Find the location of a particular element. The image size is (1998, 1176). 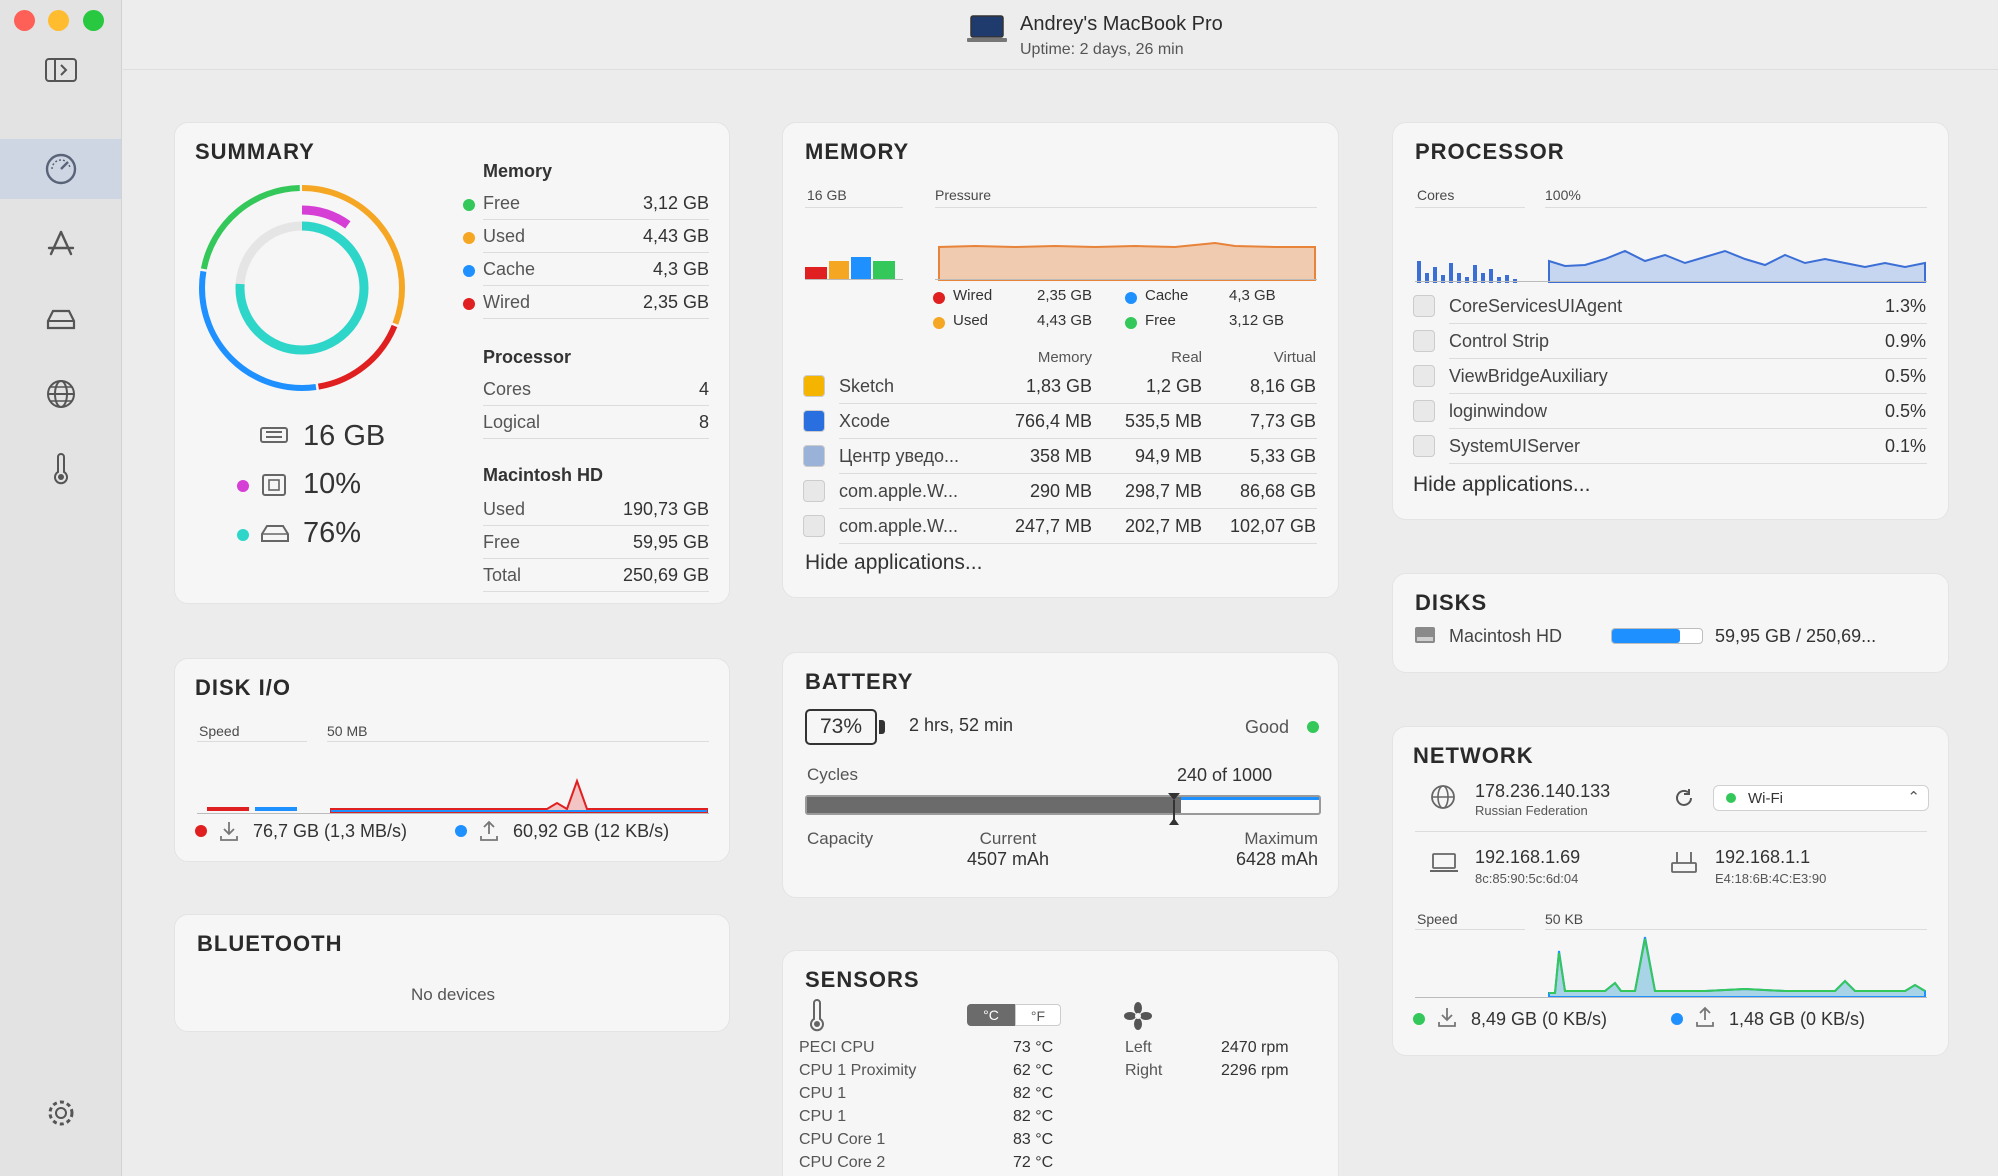

used-bar is located at coordinates (839, 270).